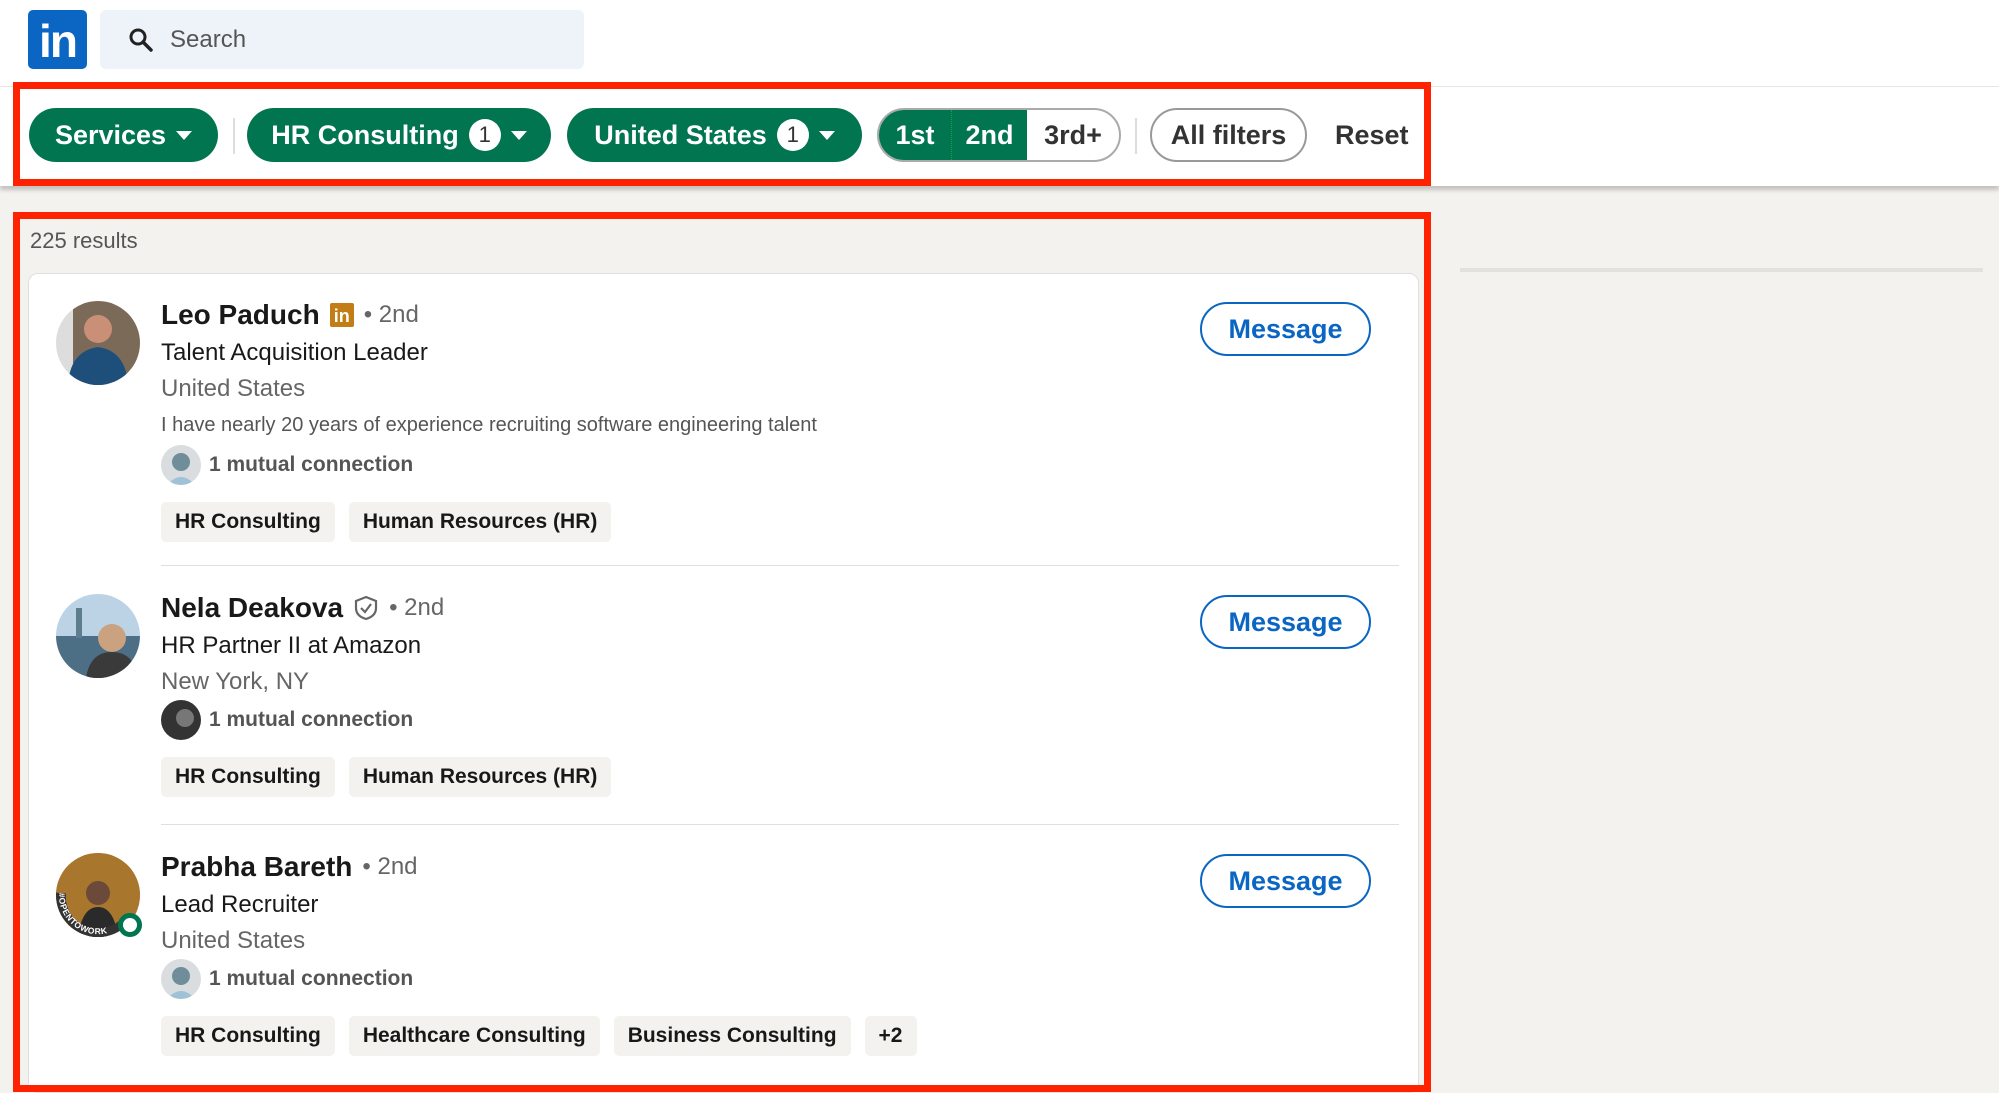  What do you see at coordinates (474, 1036) in the screenshot?
I see `service-tag: Healthcare Consulting` at bounding box center [474, 1036].